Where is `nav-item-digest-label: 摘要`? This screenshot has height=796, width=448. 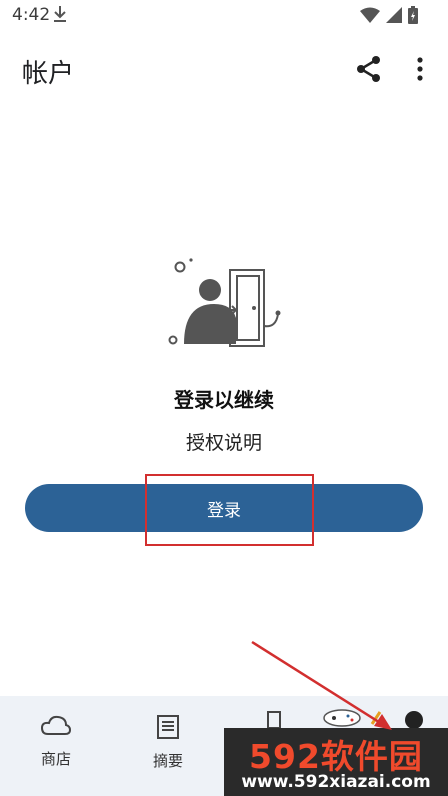 nav-item-digest-label: 摘要 is located at coordinates (167, 761).